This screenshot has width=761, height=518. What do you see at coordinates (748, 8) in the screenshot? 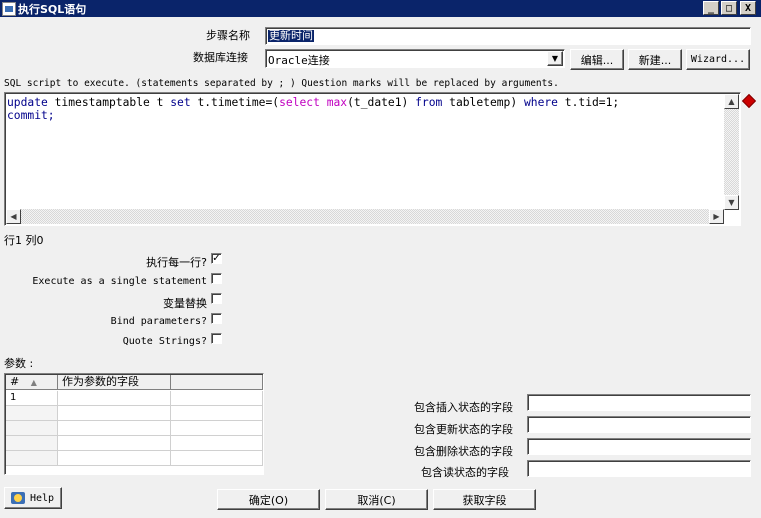
I see `close-button: X` at bounding box center [748, 8].